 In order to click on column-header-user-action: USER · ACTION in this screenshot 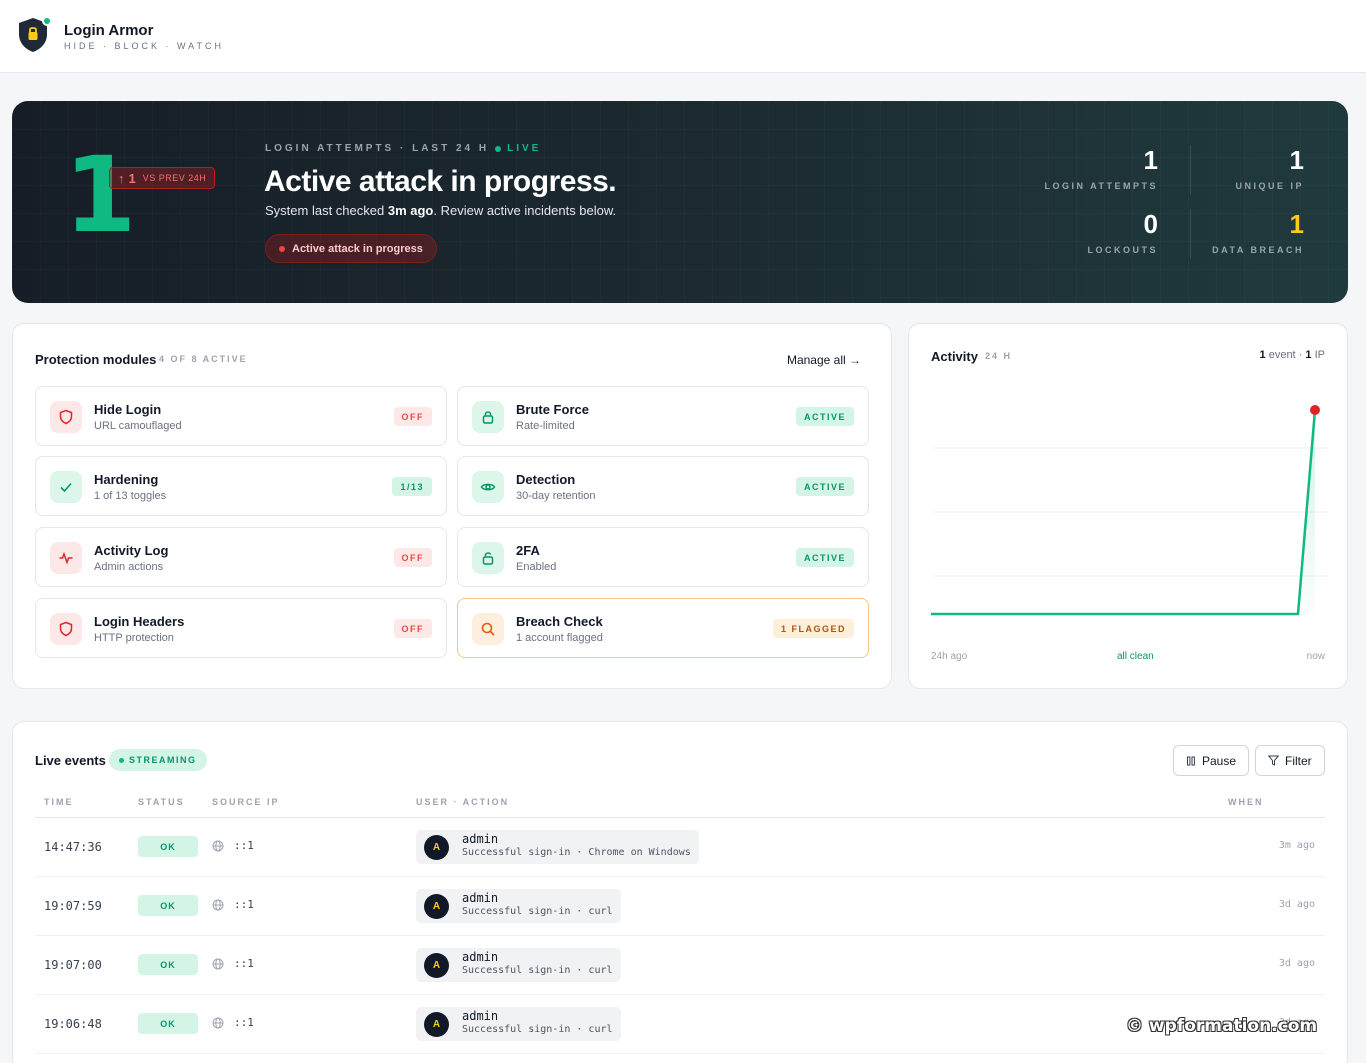, I will do `click(463, 802)`.